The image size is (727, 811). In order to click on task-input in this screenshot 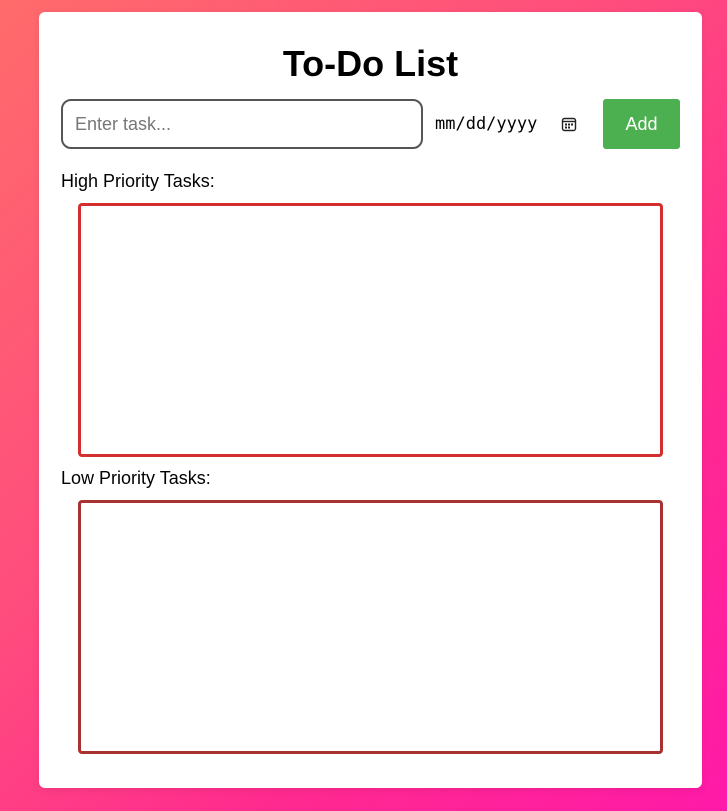, I will do `click(242, 124)`.